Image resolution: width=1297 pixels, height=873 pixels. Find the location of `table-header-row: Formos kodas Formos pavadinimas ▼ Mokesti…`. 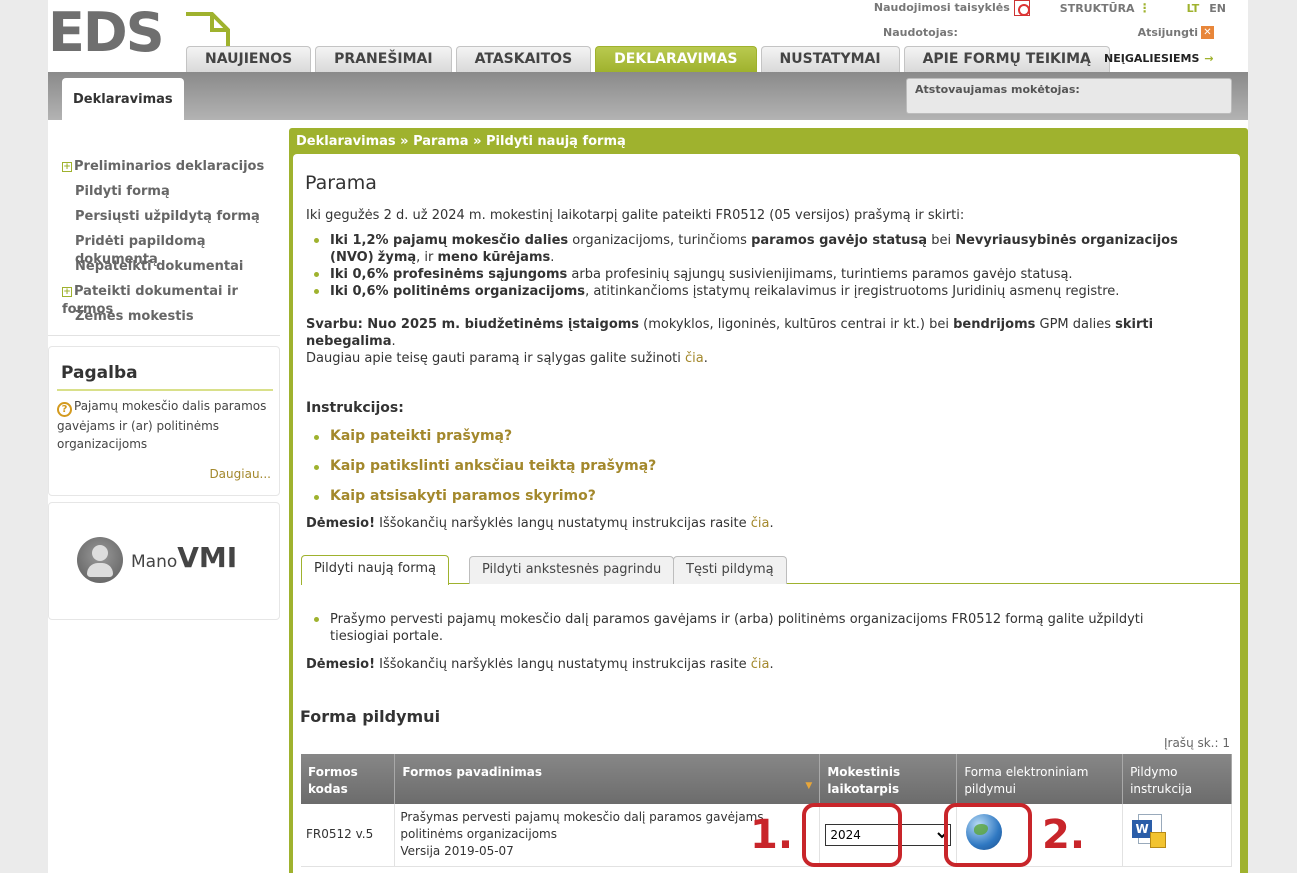

table-header-row: Formos kodas Formos pavadinimas ▼ Mokesti… is located at coordinates (766, 779).